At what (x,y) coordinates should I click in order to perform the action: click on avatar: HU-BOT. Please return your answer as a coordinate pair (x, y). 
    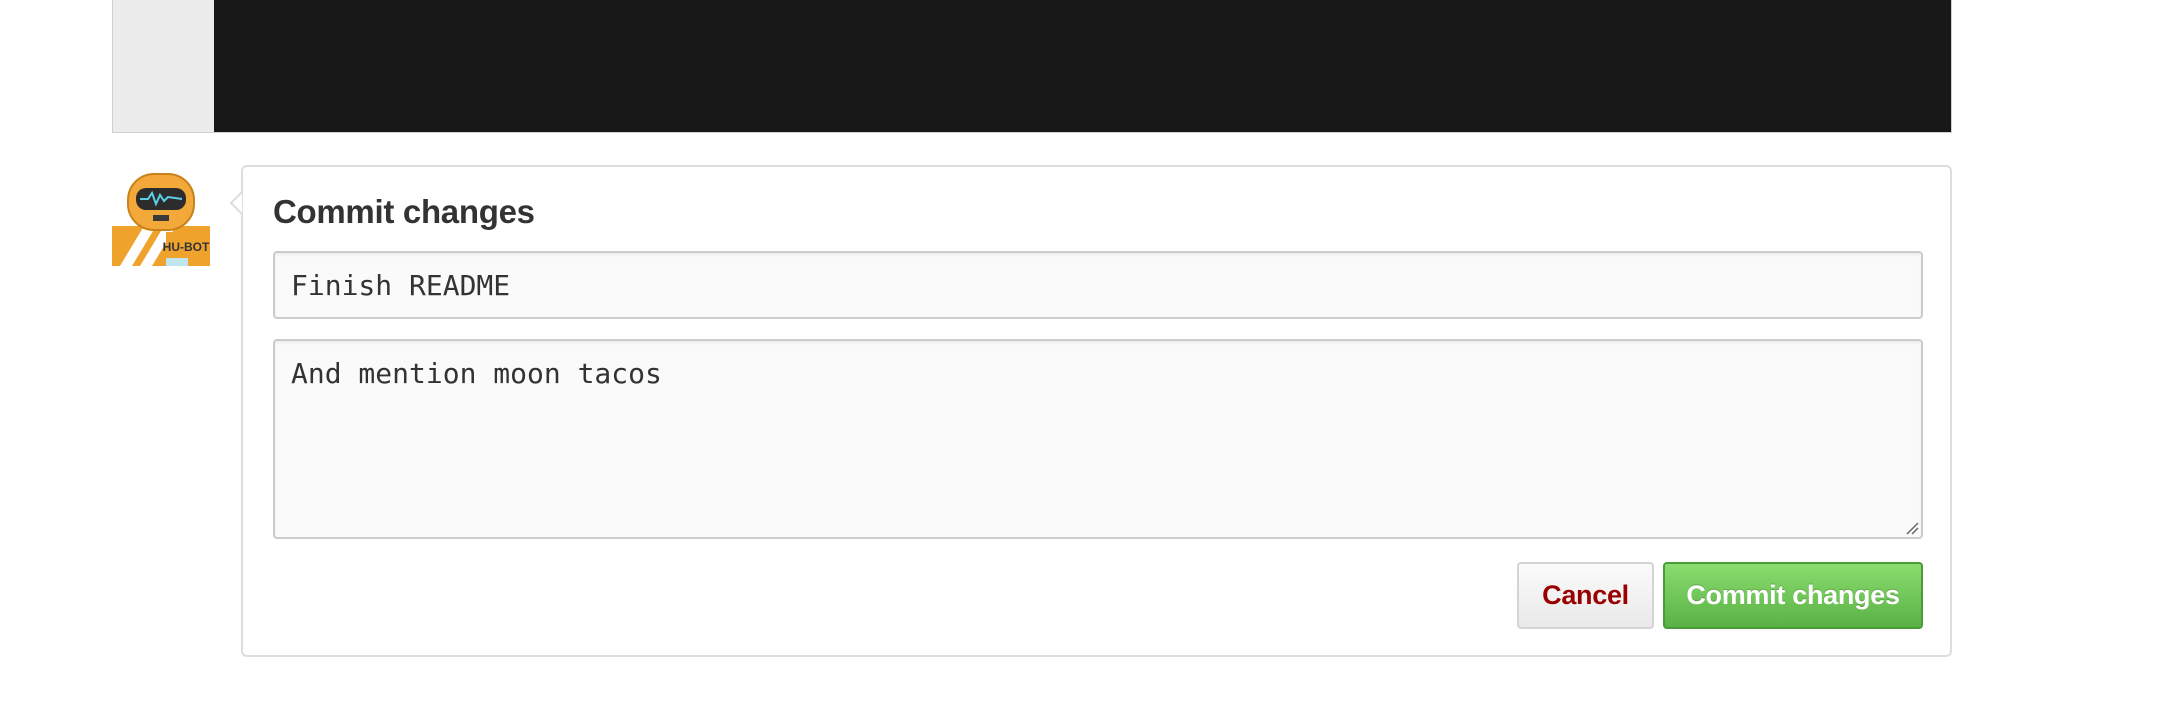
    Looking at the image, I should click on (161, 217).